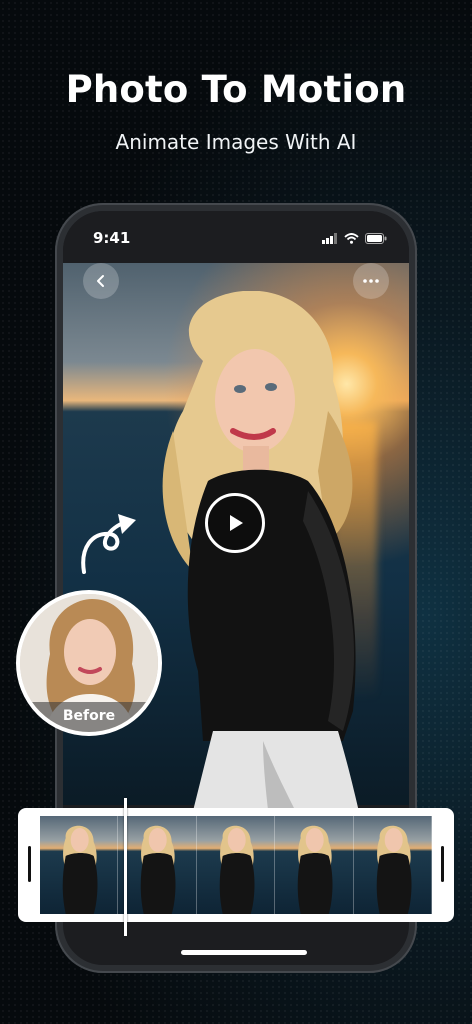 The image size is (472, 1024). What do you see at coordinates (112, 238) in the screenshot?
I see `status-time: 9:41` at bounding box center [112, 238].